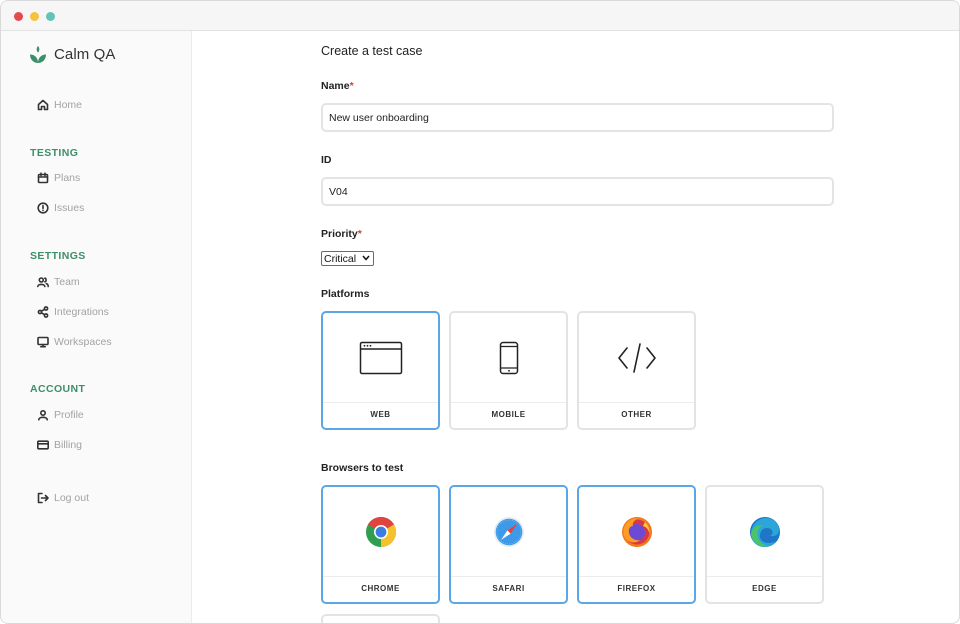 The height and width of the screenshot is (624, 960). I want to click on platform-card-mobile: MOBILE, so click(508, 370).